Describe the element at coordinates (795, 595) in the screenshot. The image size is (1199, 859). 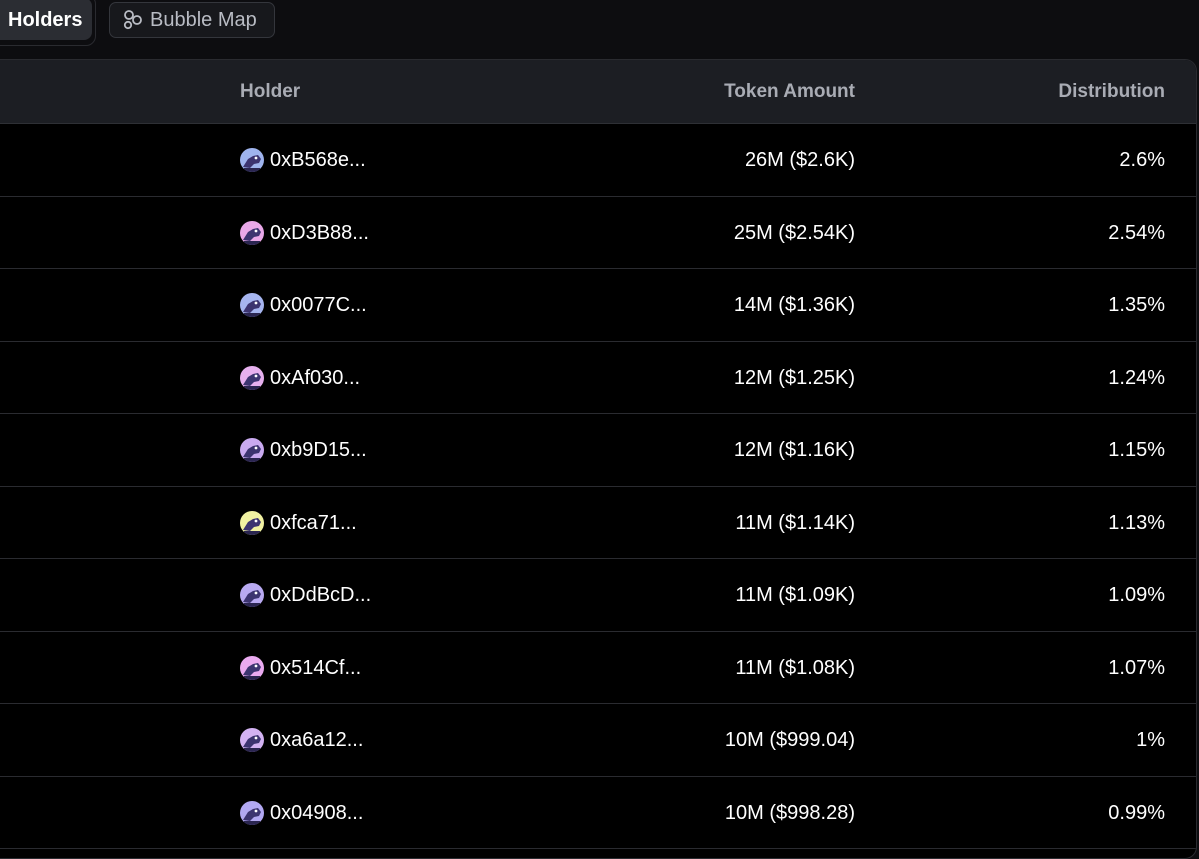
I see `token-amount: 11M ($1.09K)` at that location.